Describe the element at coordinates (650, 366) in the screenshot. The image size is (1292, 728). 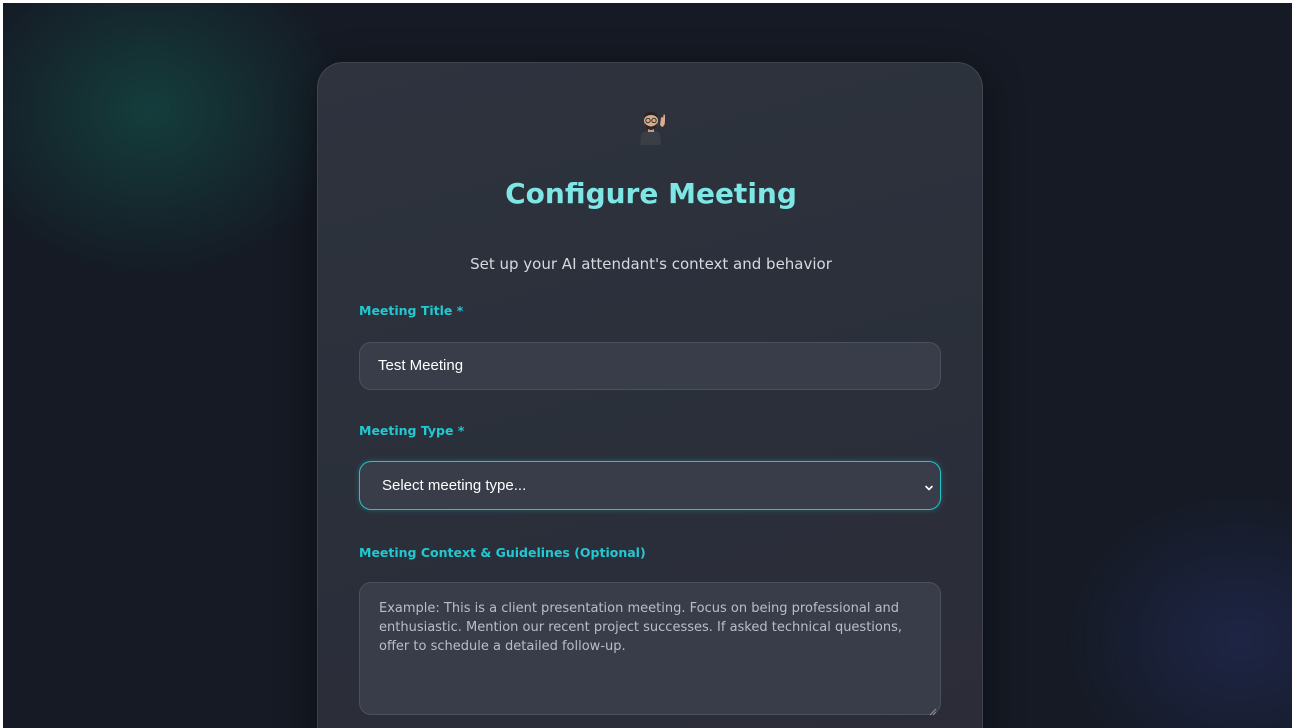
I see `meeting-title-input: Test Meeting` at that location.